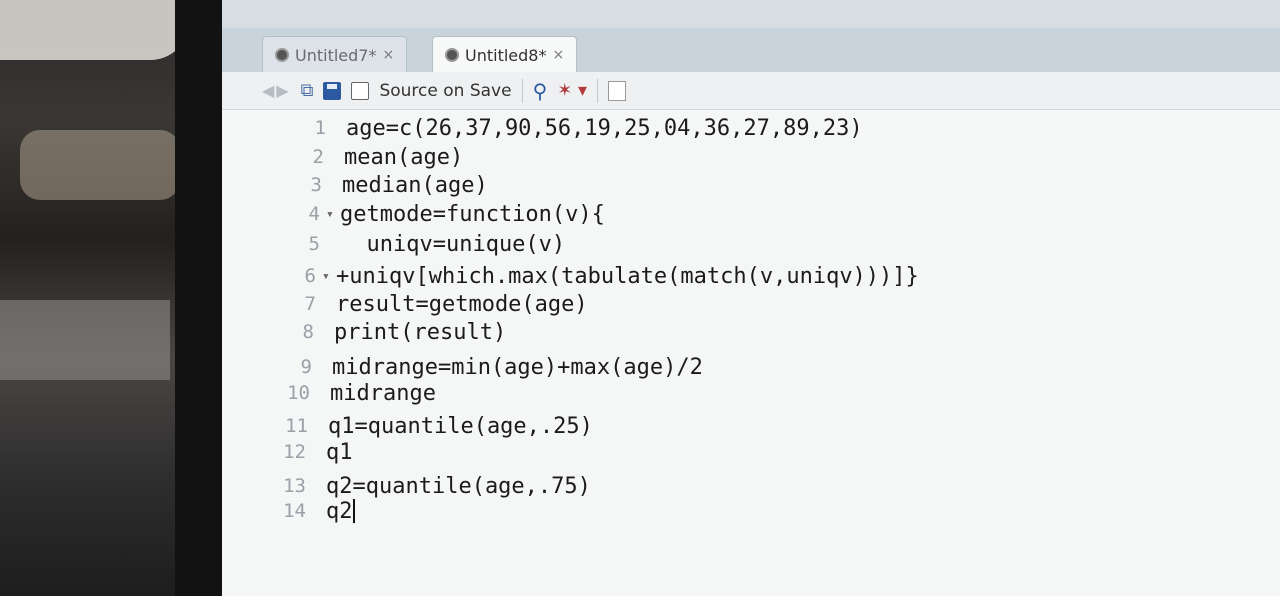  Describe the element at coordinates (314, 214) in the screenshot. I see `line-number: 4` at that location.